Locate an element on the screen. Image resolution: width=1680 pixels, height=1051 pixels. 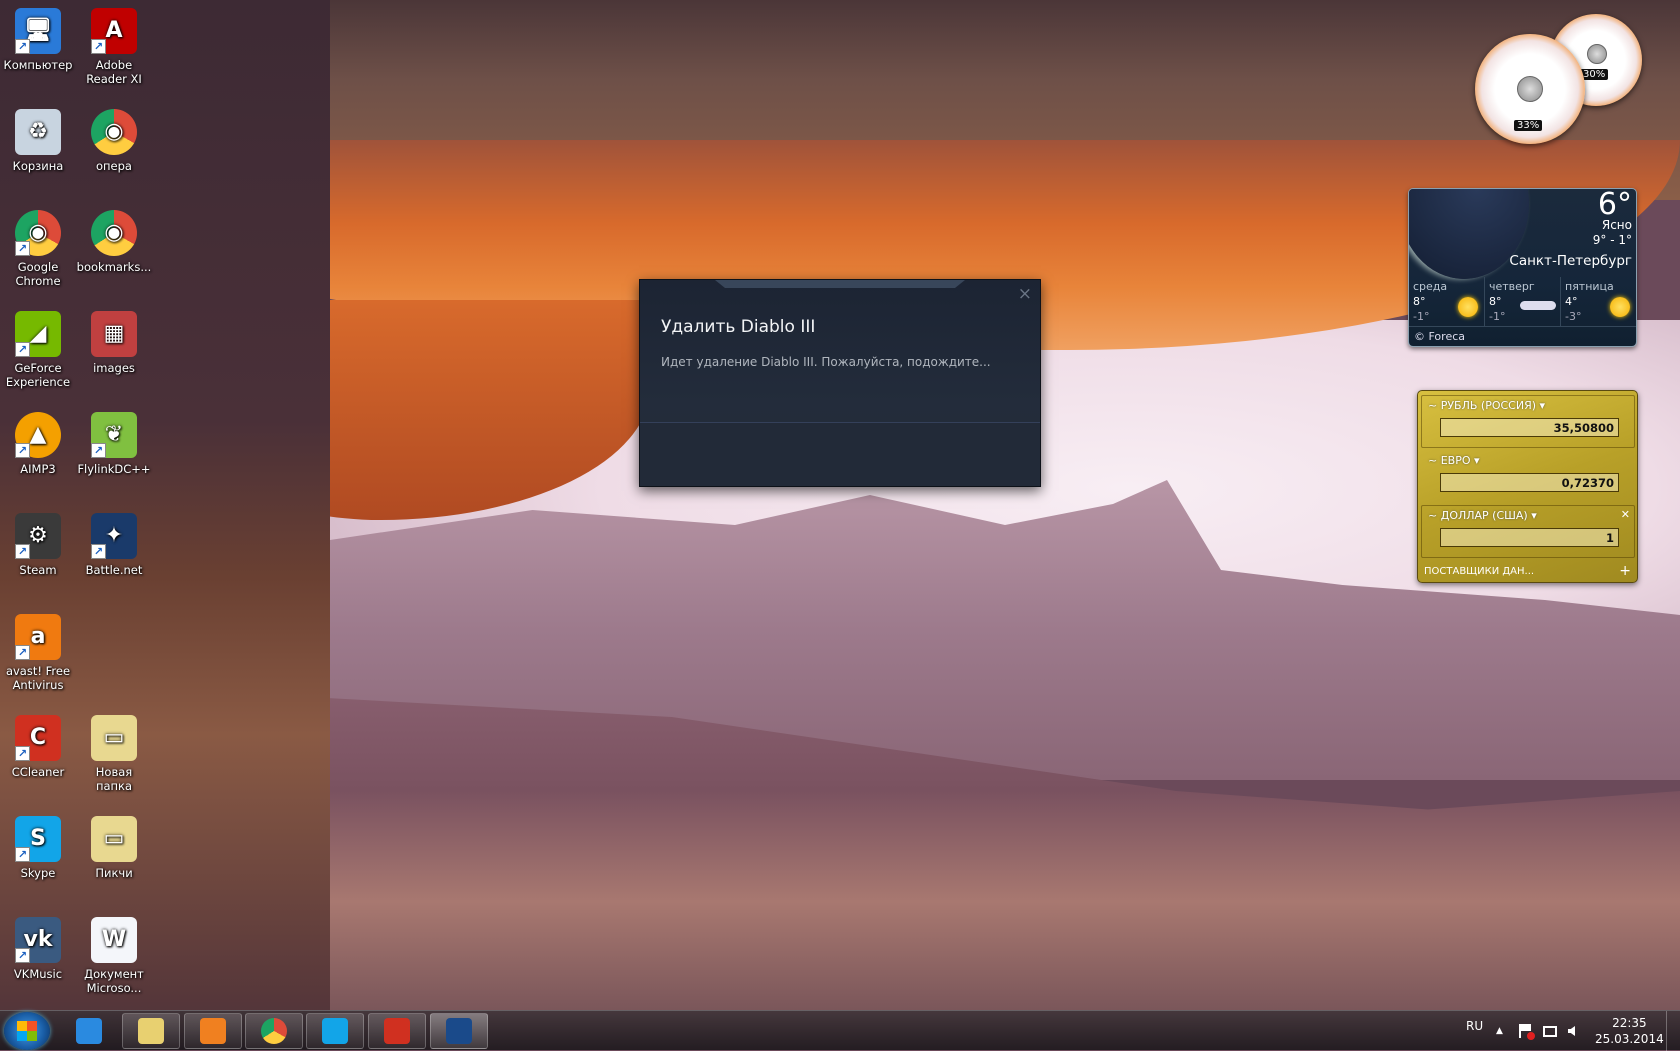
icon-glyph: ♻ is located at coordinates (38, 131).